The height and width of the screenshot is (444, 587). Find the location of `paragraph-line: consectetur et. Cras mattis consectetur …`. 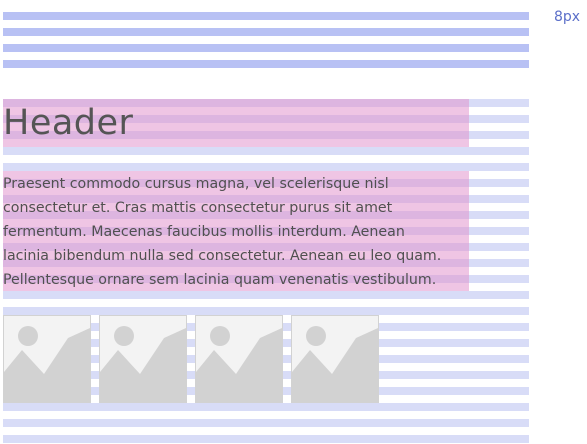

paragraph-line: consectetur et. Cras mattis consectetur … is located at coordinates (198, 208).